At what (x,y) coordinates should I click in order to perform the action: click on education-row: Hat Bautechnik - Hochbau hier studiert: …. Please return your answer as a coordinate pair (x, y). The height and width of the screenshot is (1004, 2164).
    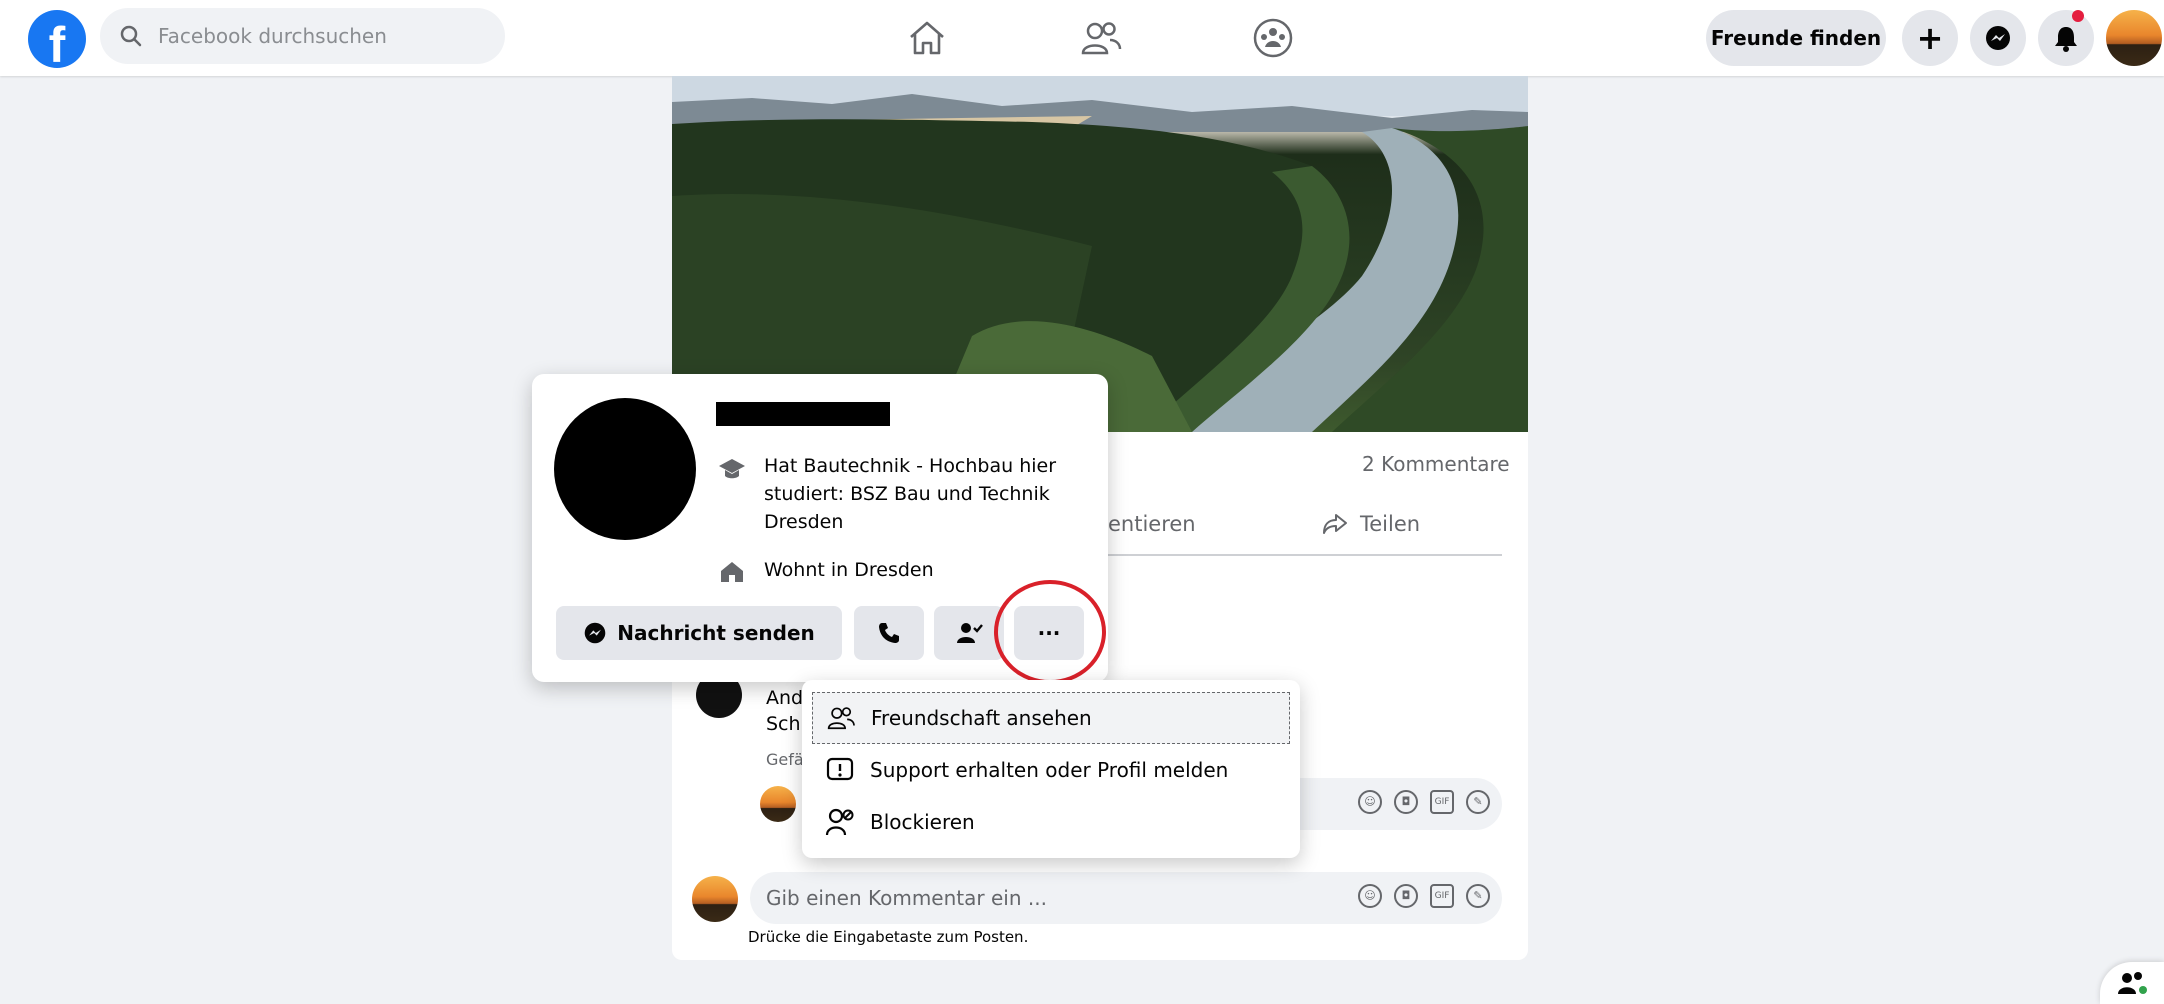
    Looking at the image, I should click on (886, 494).